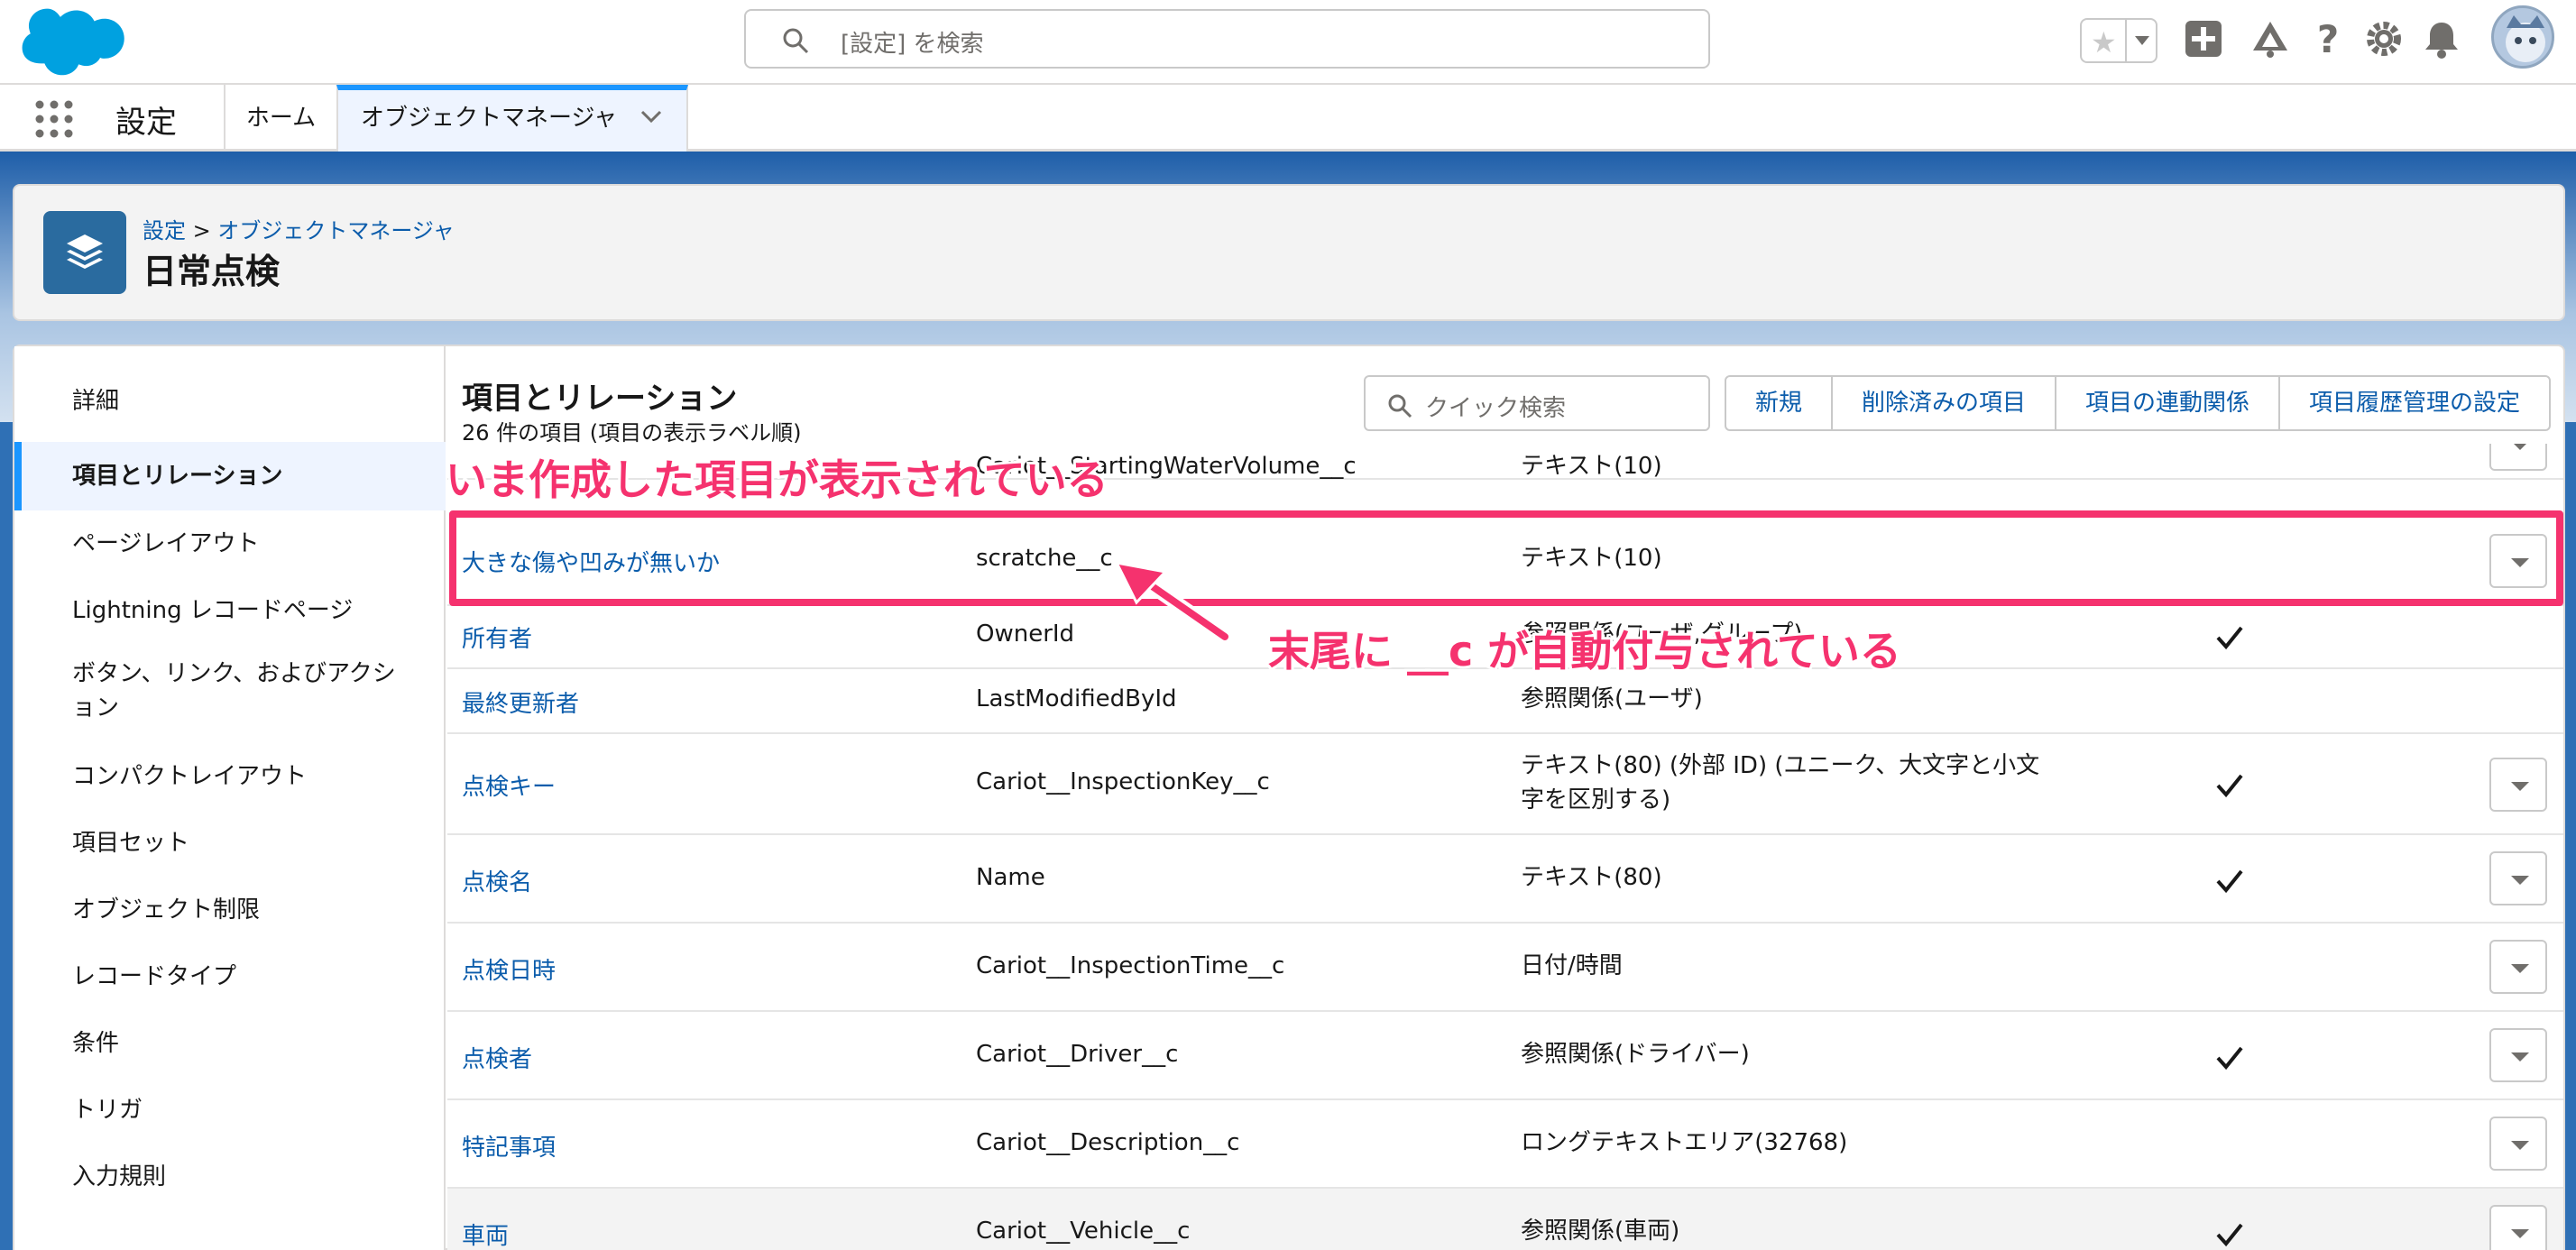 The width and height of the screenshot is (2576, 1250). What do you see at coordinates (230, 1174) in the screenshot?
I see `sidebar-item-validation-rules: 入力規則` at bounding box center [230, 1174].